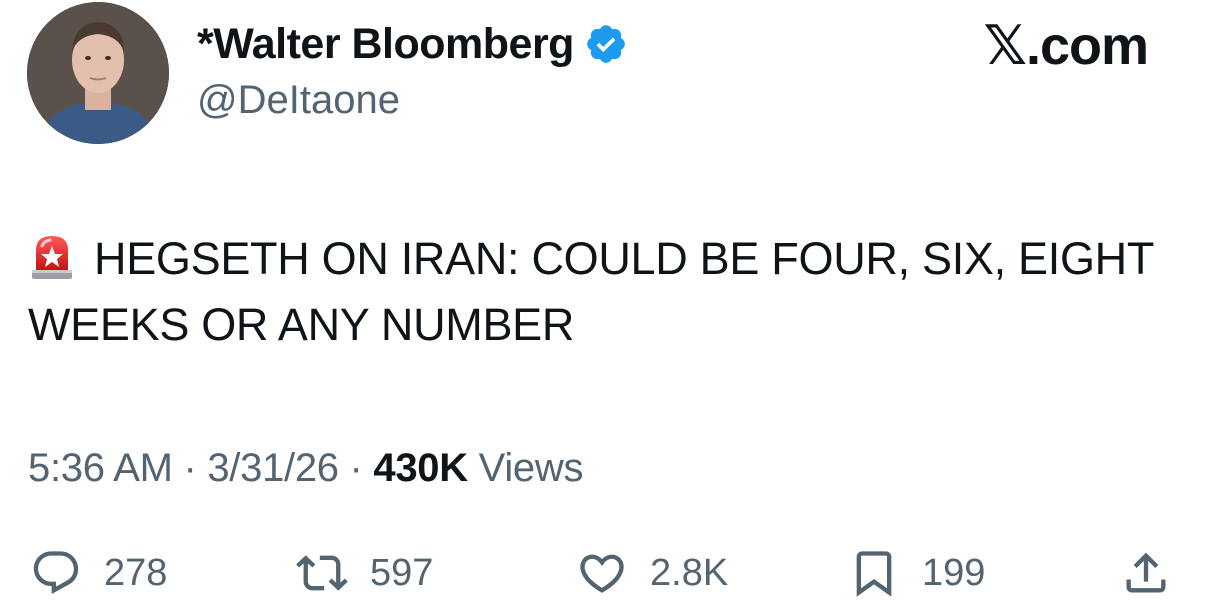  Describe the element at coordinates (689, 572) in the screenshot. I see `like-count: 2.8K` at that location.